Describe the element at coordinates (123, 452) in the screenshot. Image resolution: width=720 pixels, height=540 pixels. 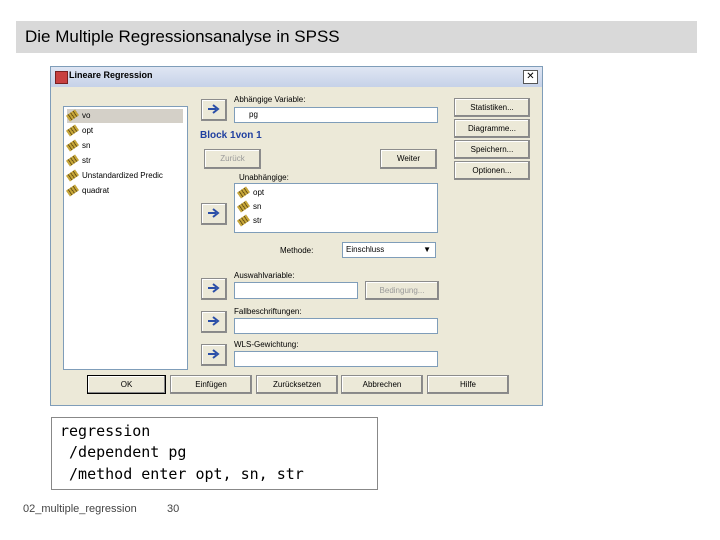
I see `syntax-line: /dependent pg` at that location.